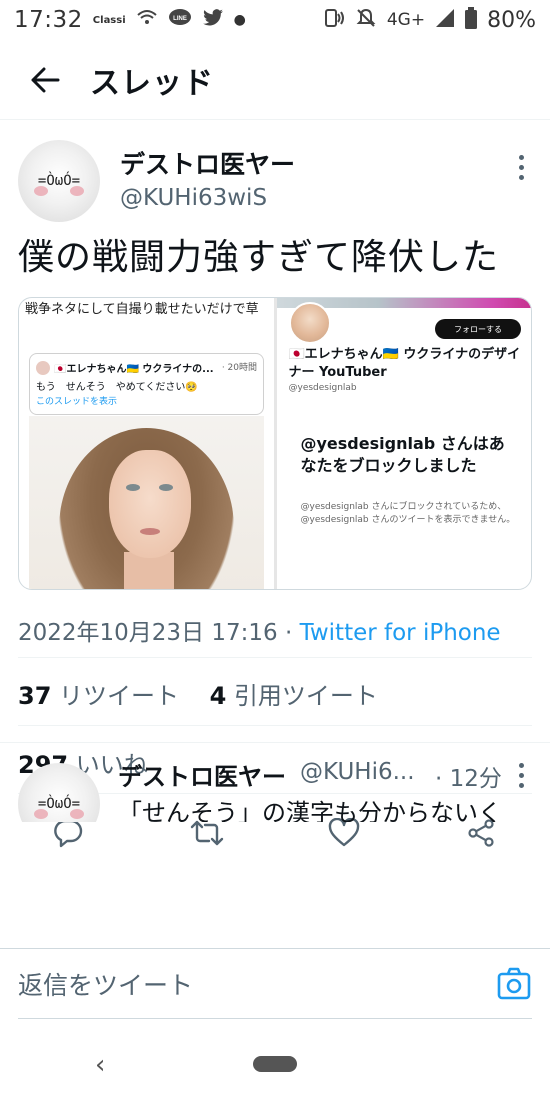  Describe the element at coordinates (481, 833) in the screenshot. I see `share-icon` at that location.